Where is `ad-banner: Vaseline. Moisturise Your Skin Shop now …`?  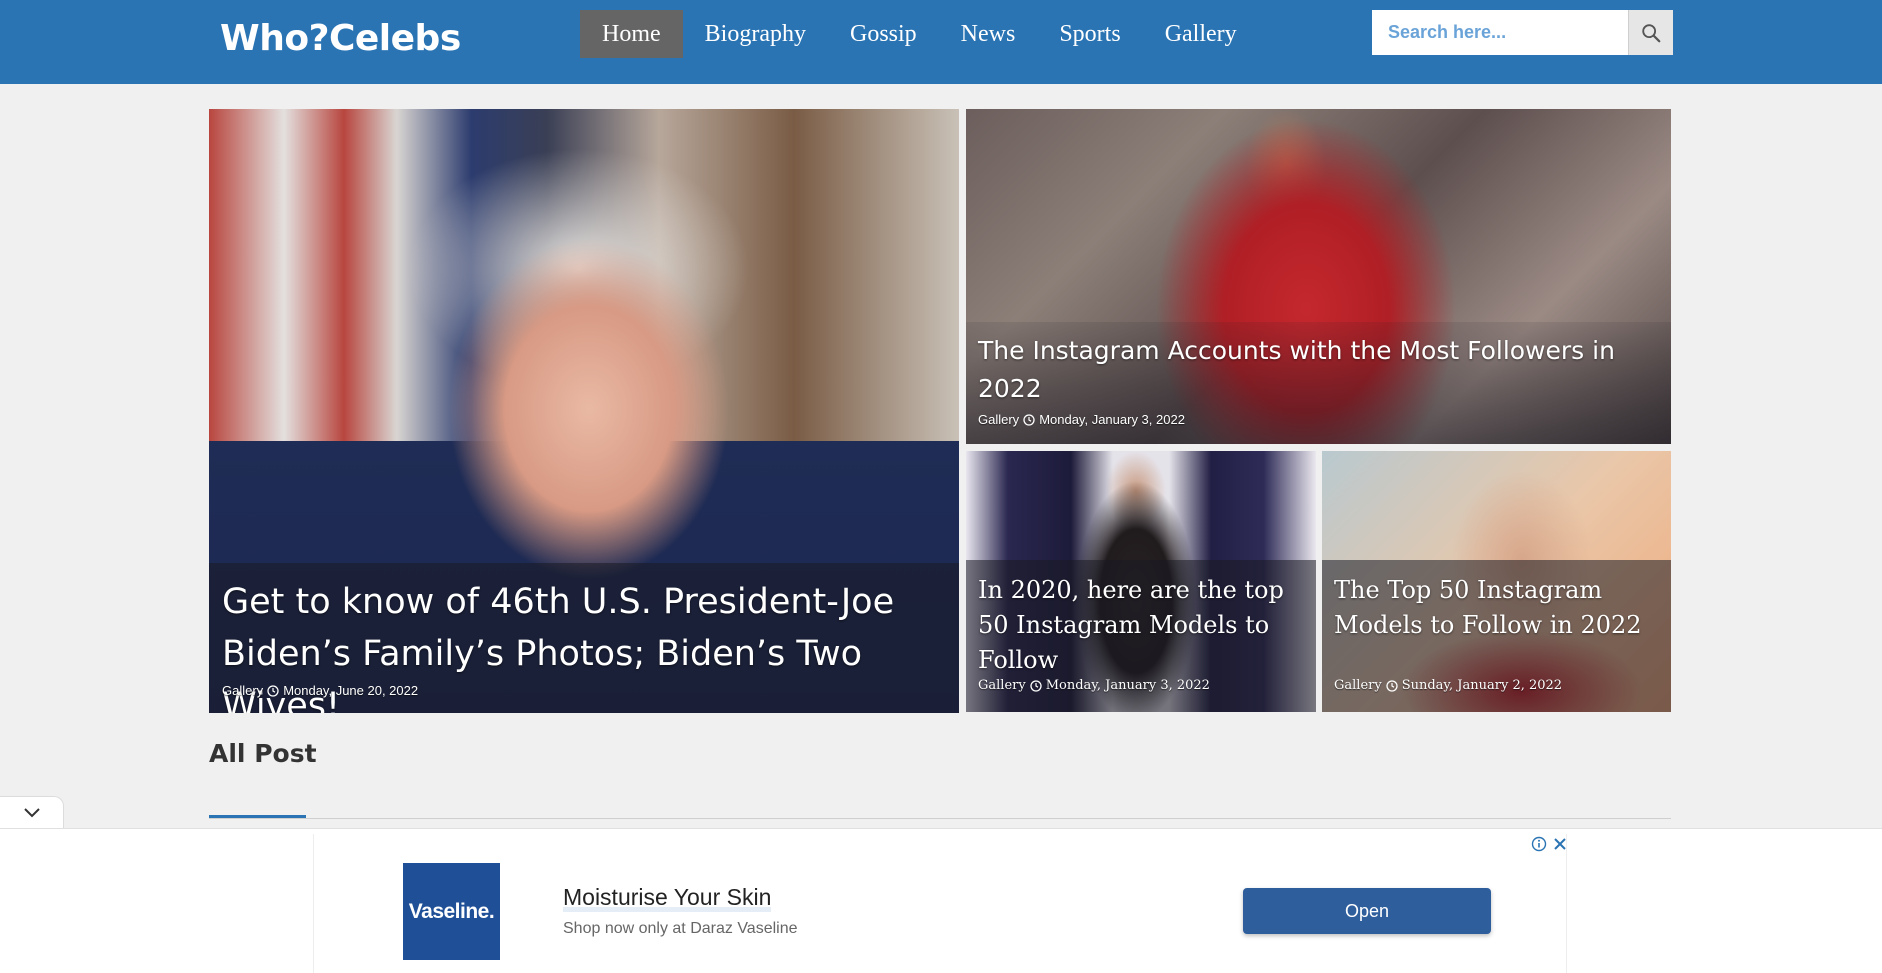
ad-banner: Vaseline. Moisturise Your Skin Shop now … is located at coordinates (941, 900).